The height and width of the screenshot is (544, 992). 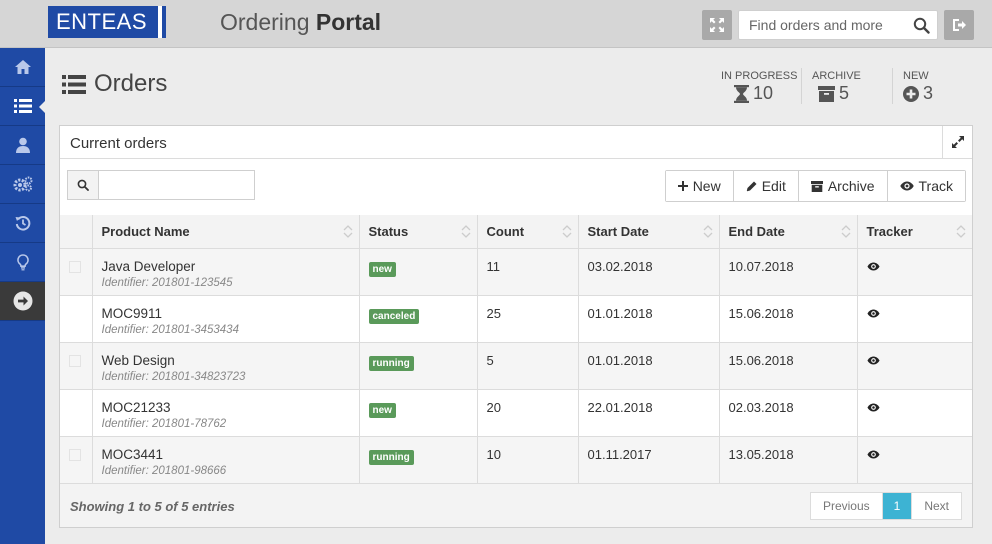 What do you see at coordinates (788, 459) in the screenshot?
I see `end-date-cell: 13.05.2018` at bounding box center [788, 459].